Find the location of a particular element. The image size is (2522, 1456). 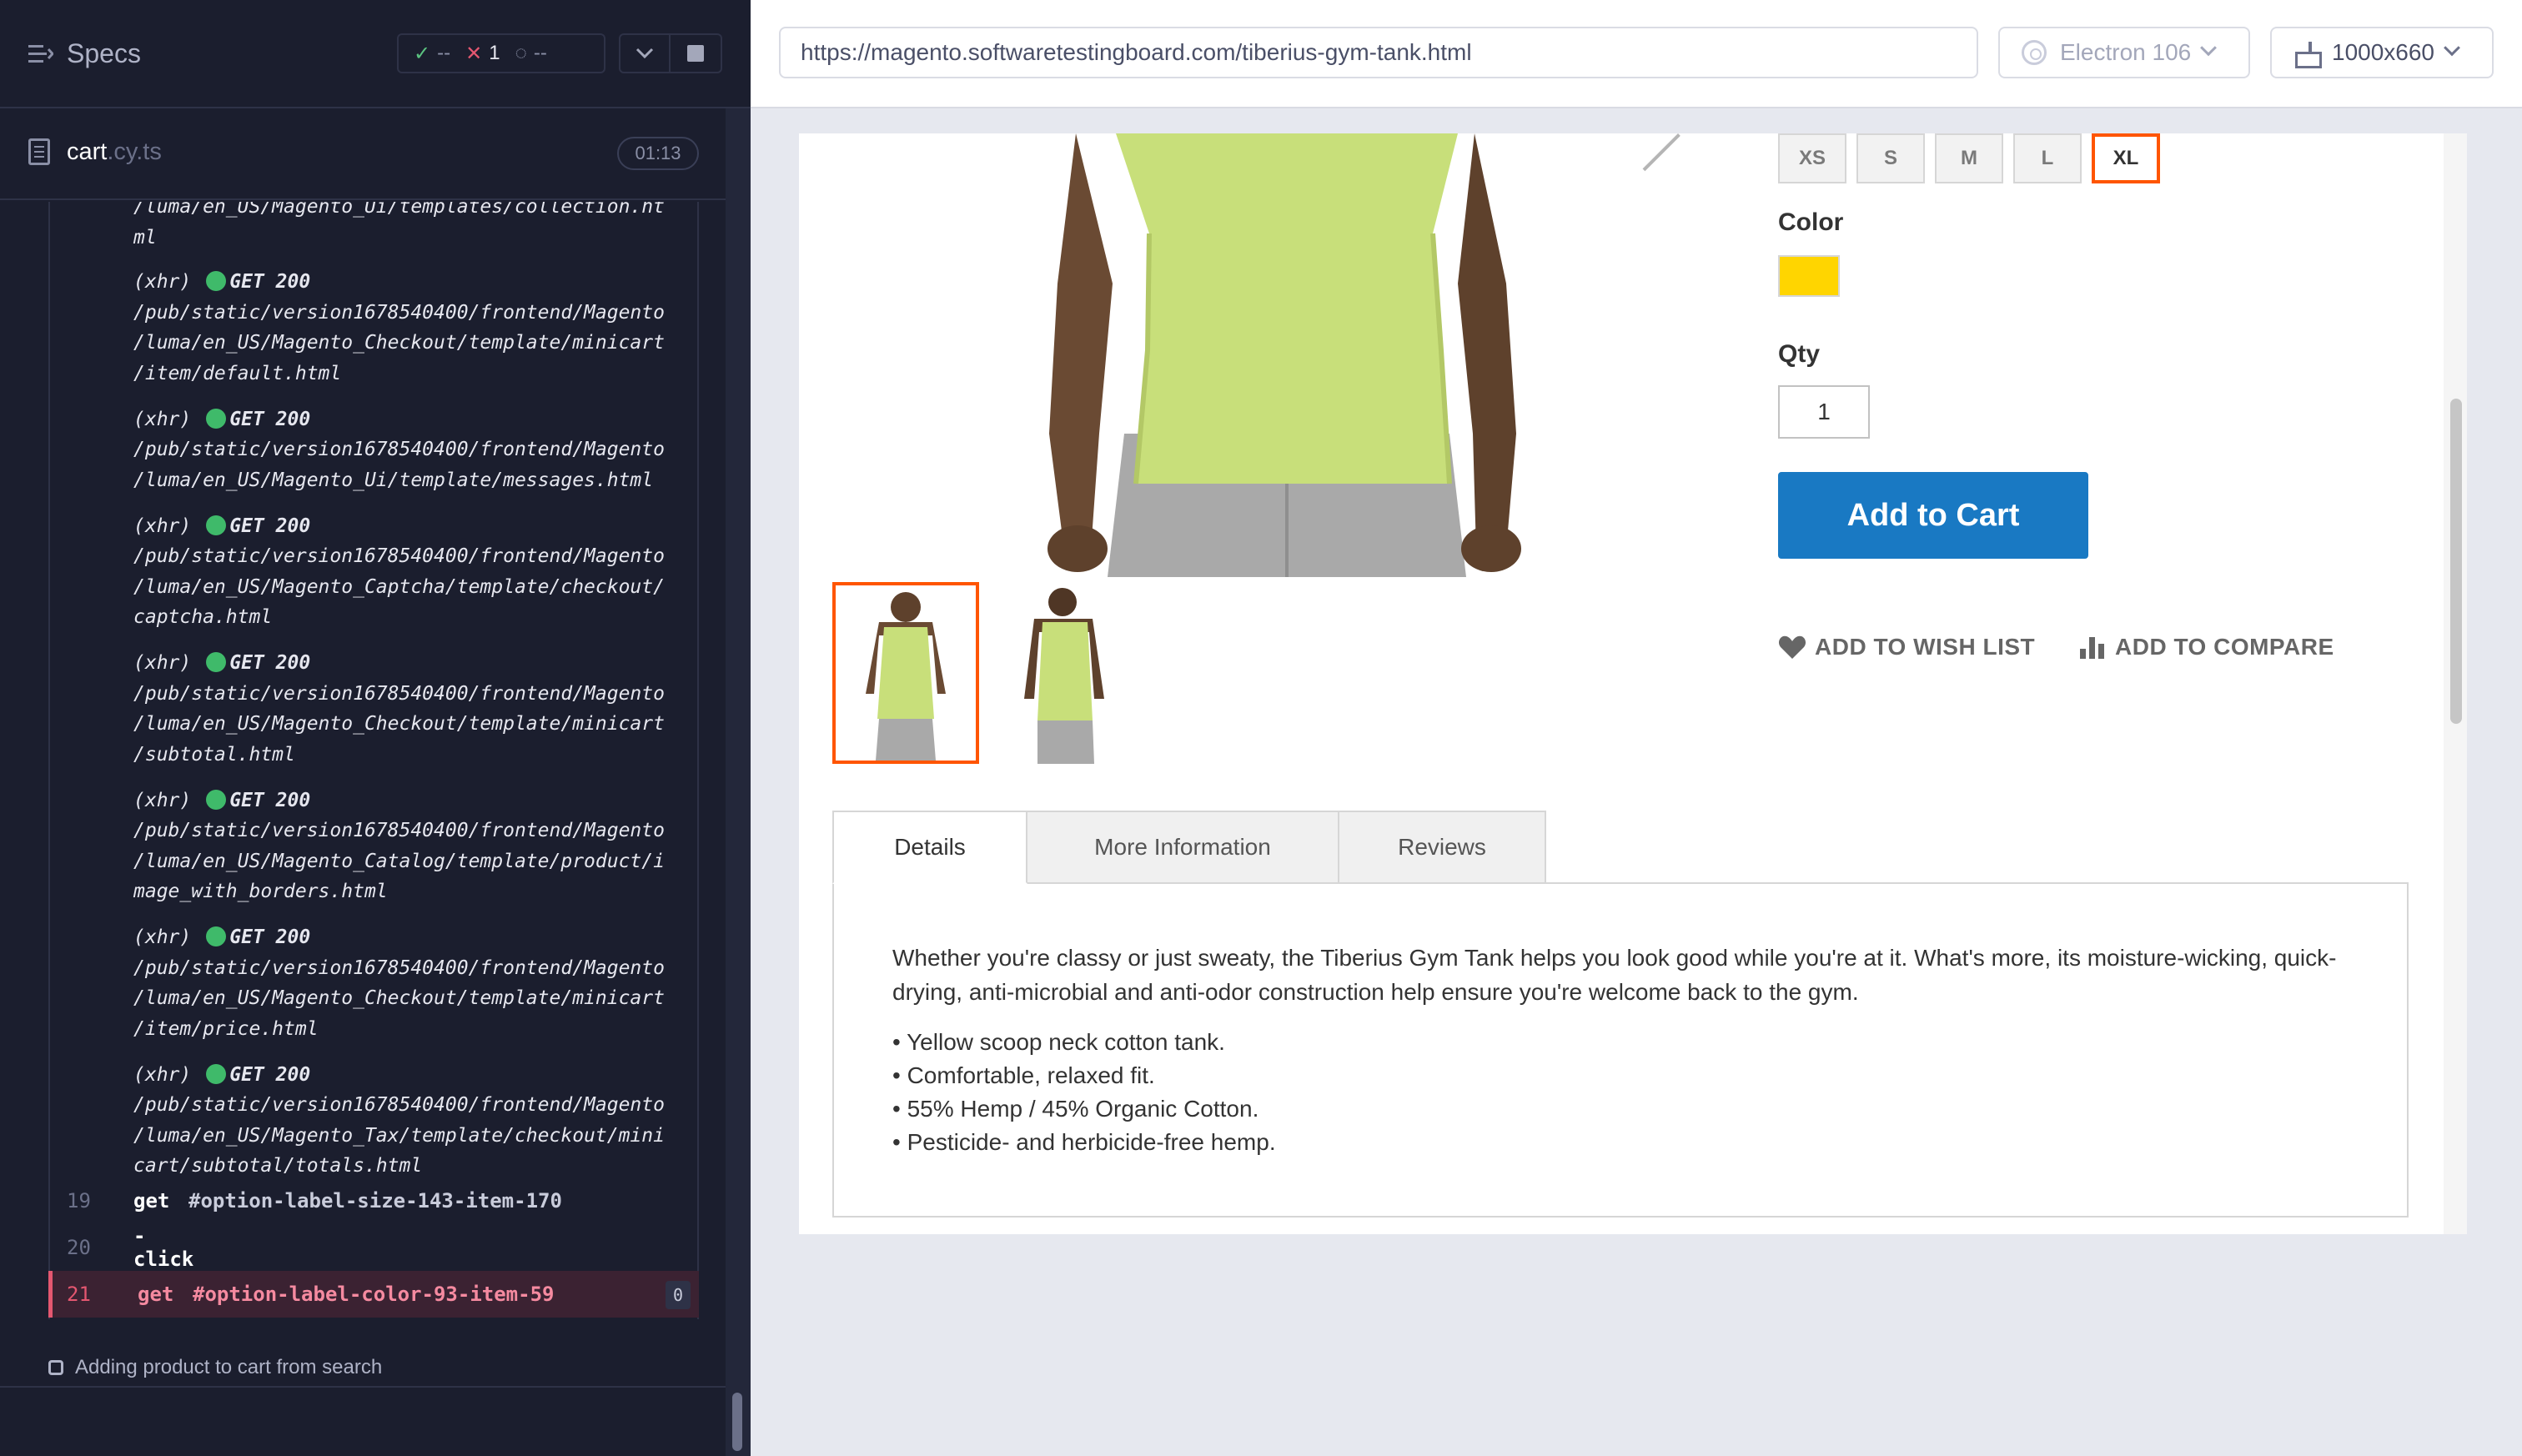

add-to-compare-link: ADD TO COMPARE is located at coordinates (2206, 647).